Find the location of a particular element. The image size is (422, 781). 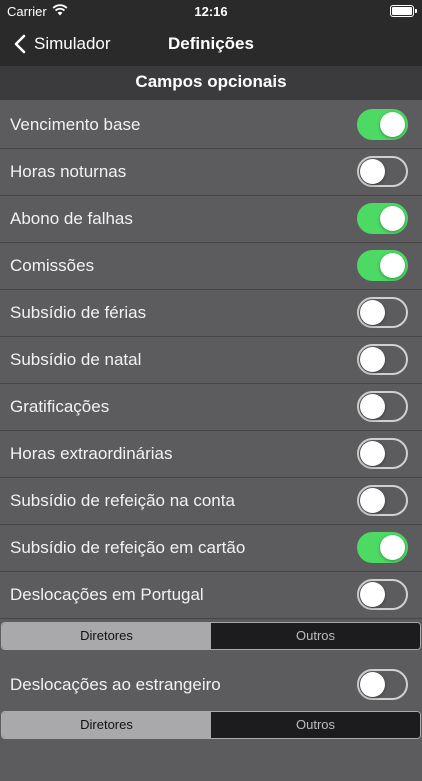

setting-row-label: Subsídio de férias is located at coordinates (78, 312).